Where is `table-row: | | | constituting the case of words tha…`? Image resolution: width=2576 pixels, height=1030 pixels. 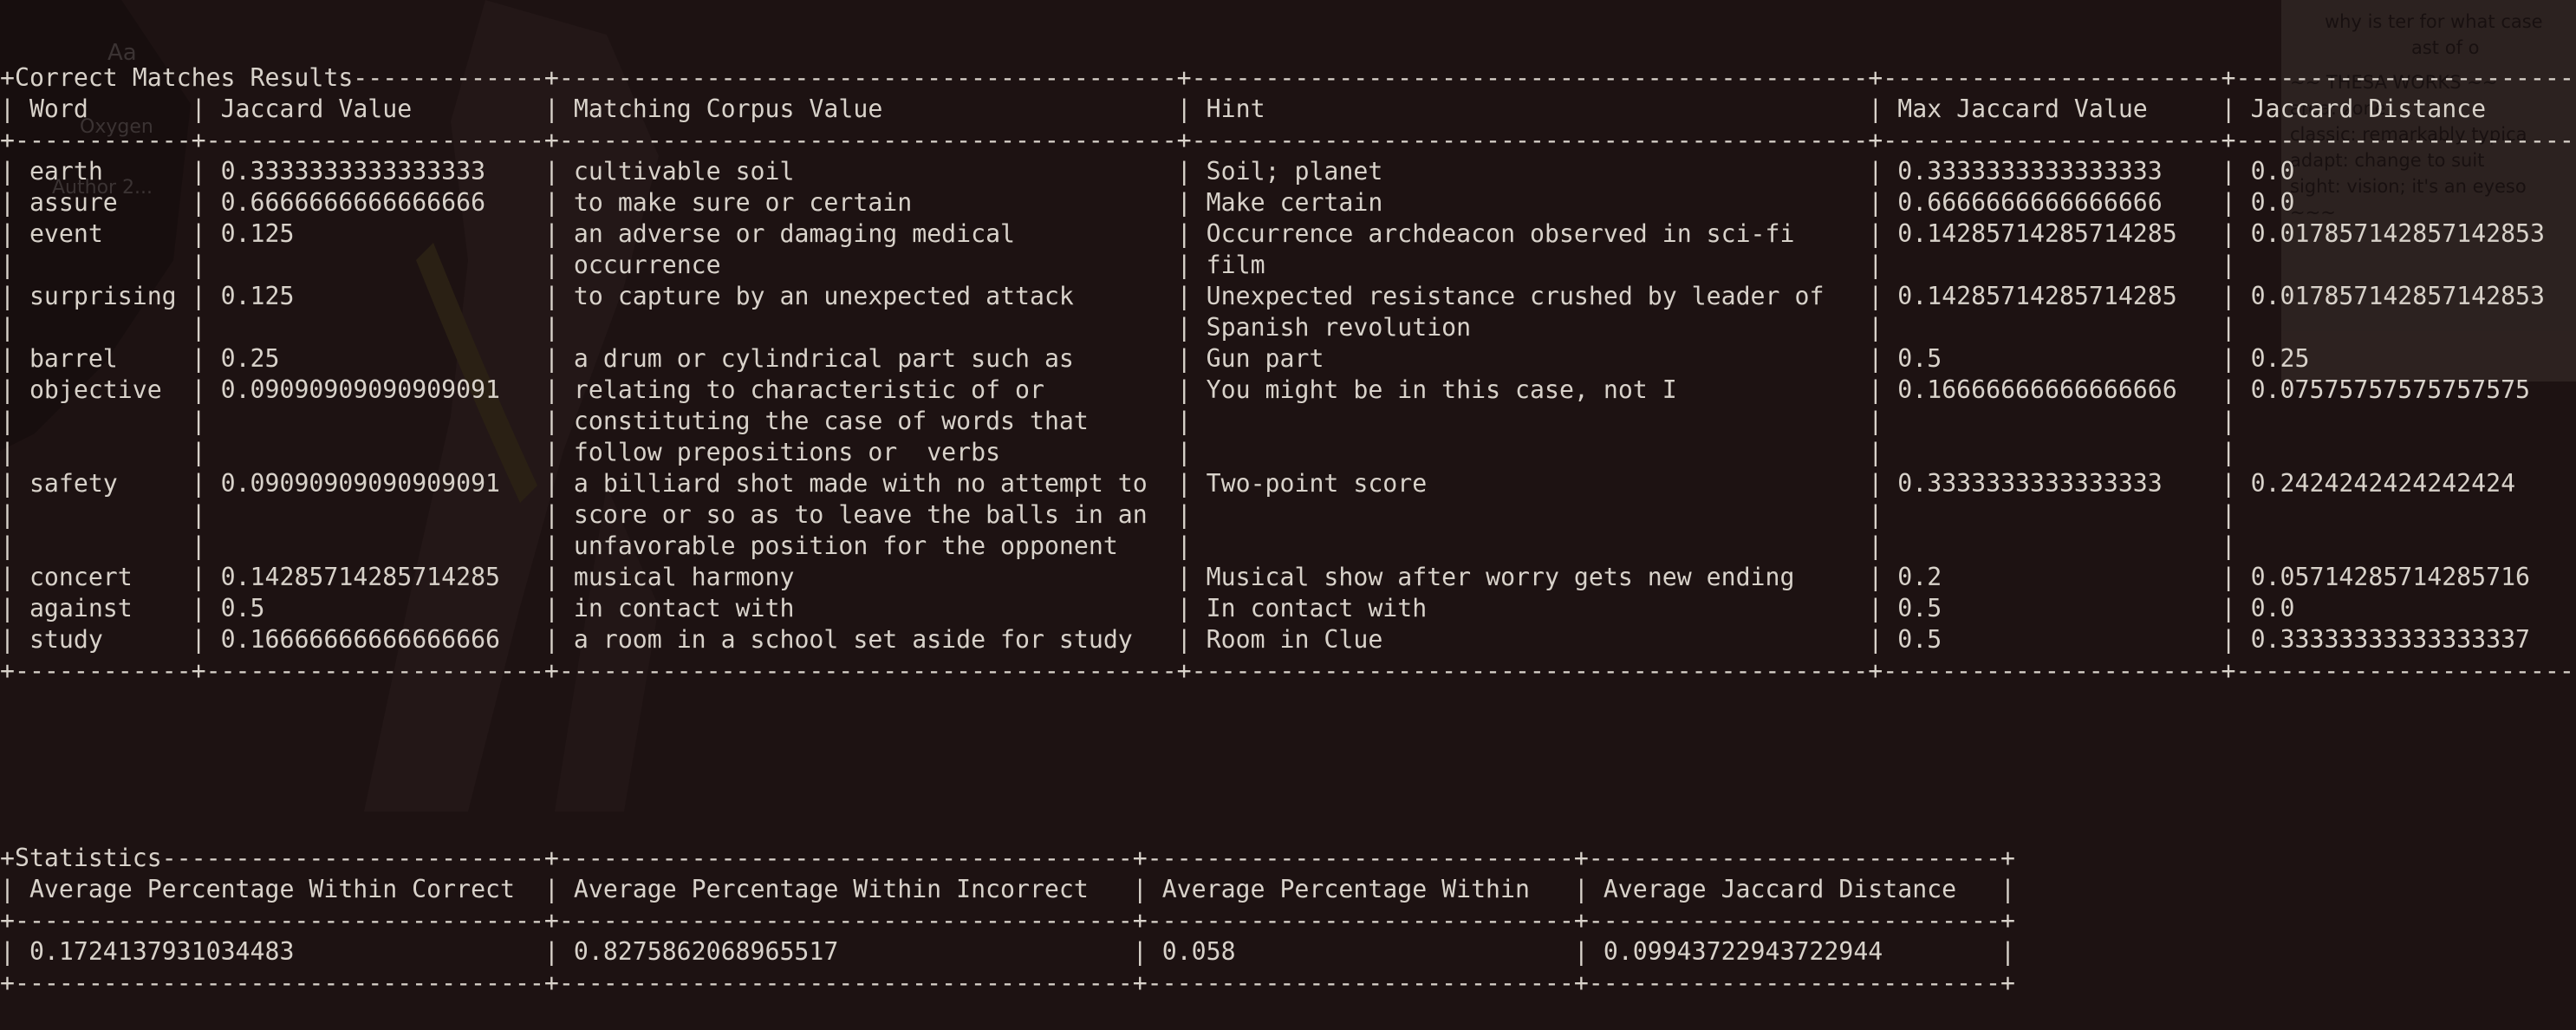 table-row: | | | constituting the case of words tha… is located at coordinates (1288, 421).